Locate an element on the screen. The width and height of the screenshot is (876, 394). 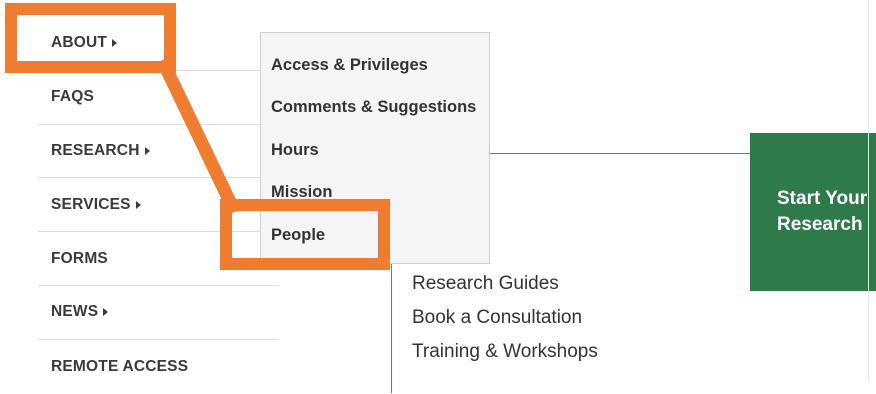
menu-item-mission: Mission is located at coordinates (375, 192).